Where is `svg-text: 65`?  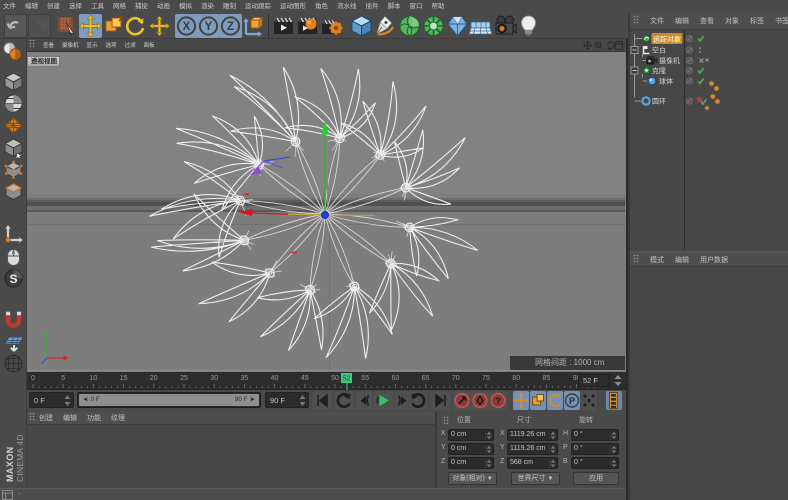 svg-text: 65 is located at coordinates (426, 378).